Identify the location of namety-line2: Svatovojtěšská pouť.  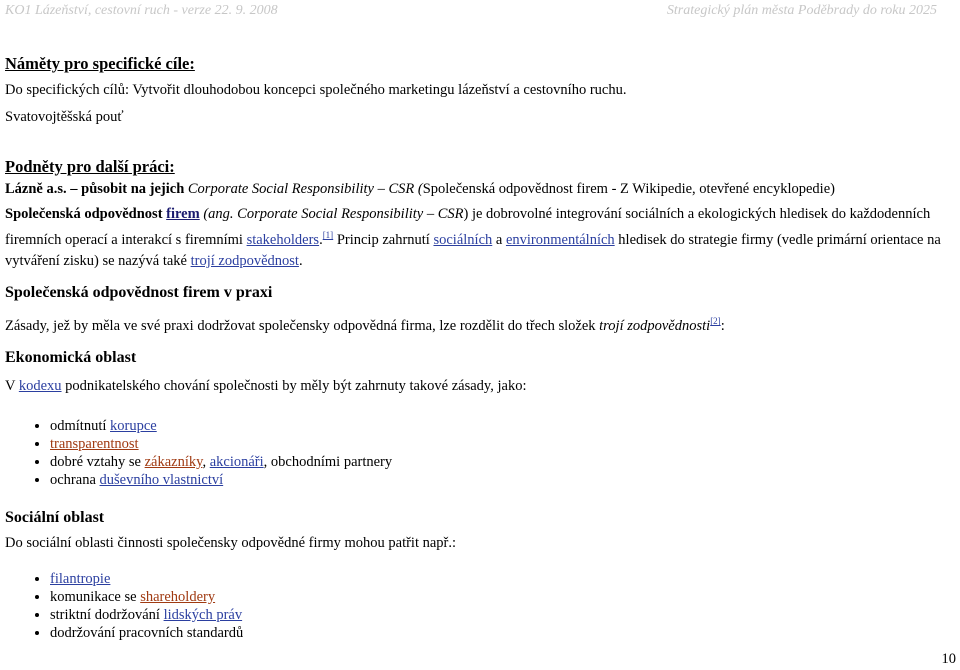
(64, 117).